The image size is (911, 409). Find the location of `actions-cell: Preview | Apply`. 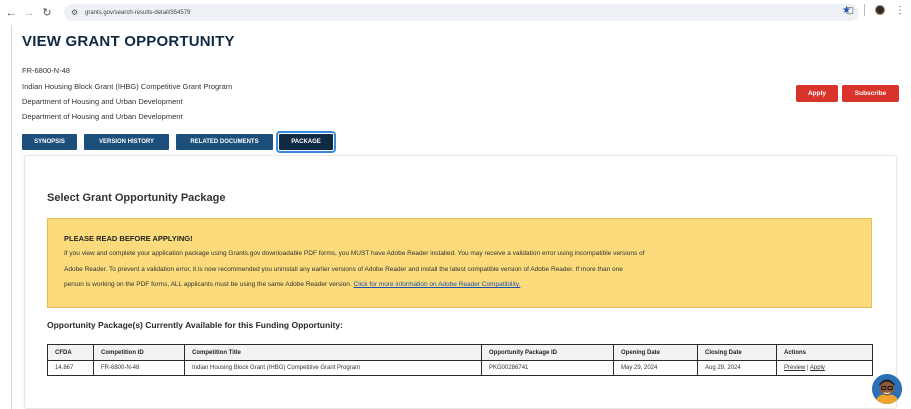

actions-cell: Preview | Apply is located at coordinates (824, 368).